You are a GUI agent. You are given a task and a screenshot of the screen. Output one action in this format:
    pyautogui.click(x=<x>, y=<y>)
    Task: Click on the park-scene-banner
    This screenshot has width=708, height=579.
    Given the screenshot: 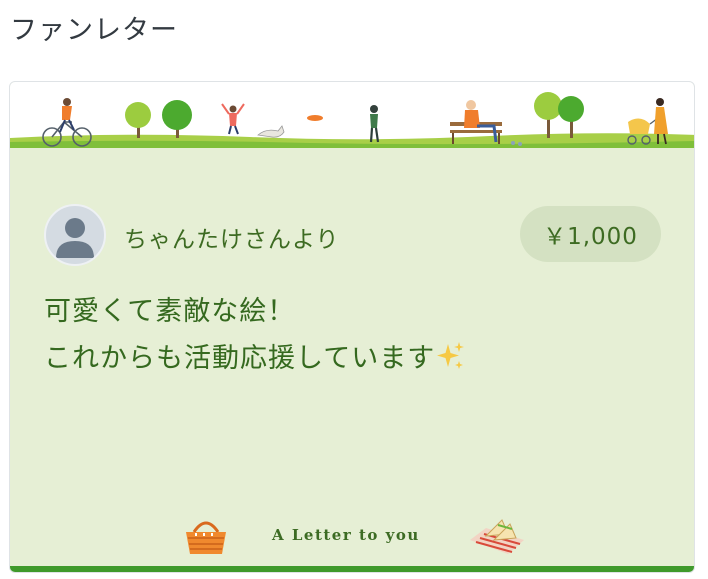 What is the action you would take?
    pyautogui.click(x=352, y=115)
    